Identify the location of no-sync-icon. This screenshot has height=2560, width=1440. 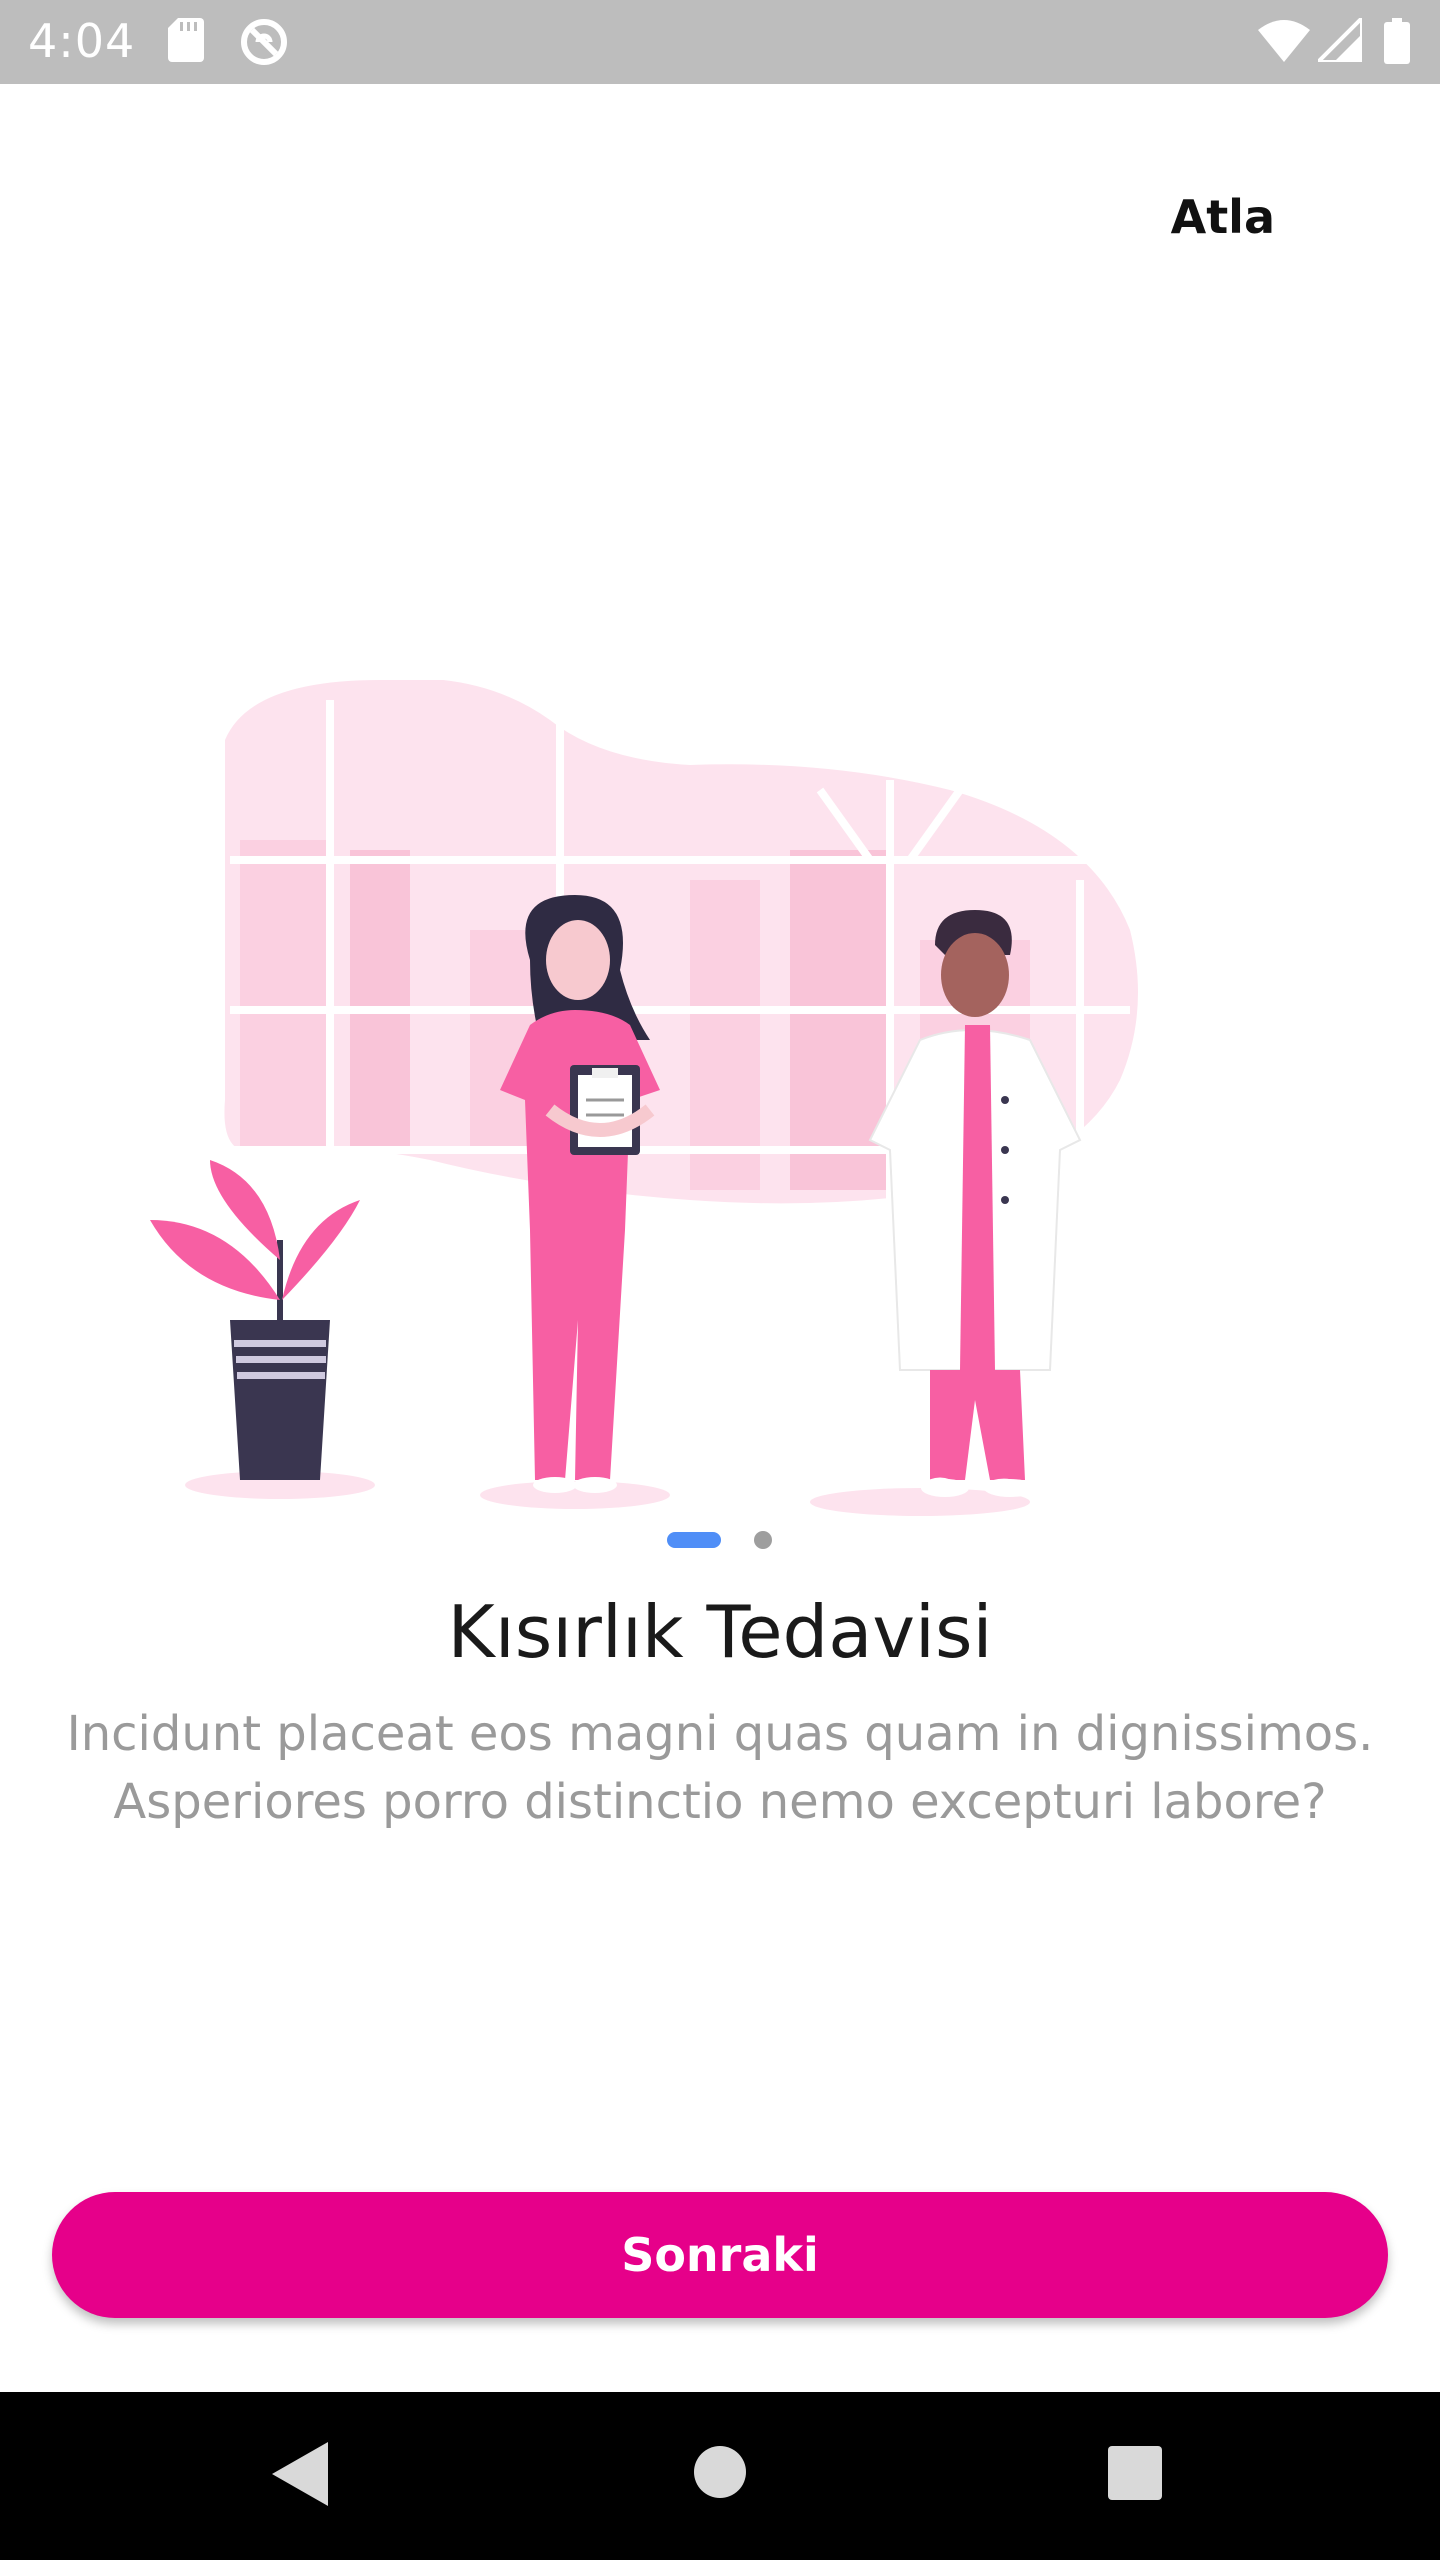
(264, 42).